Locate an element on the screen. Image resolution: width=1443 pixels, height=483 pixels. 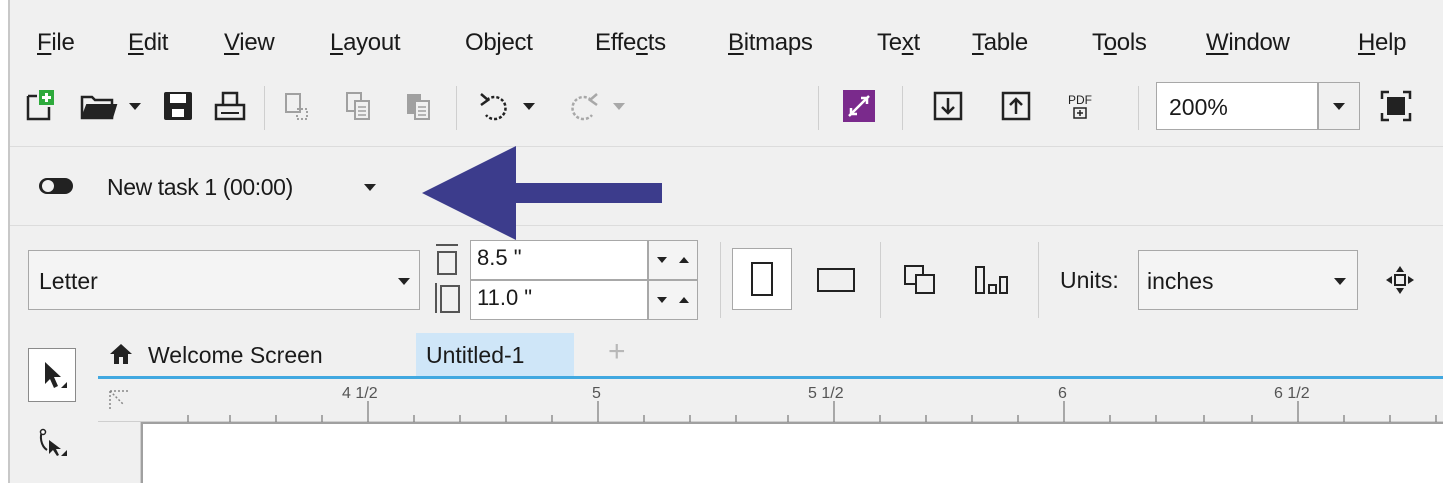
pdf-label: PDF is located at coordinates (1080, 99).